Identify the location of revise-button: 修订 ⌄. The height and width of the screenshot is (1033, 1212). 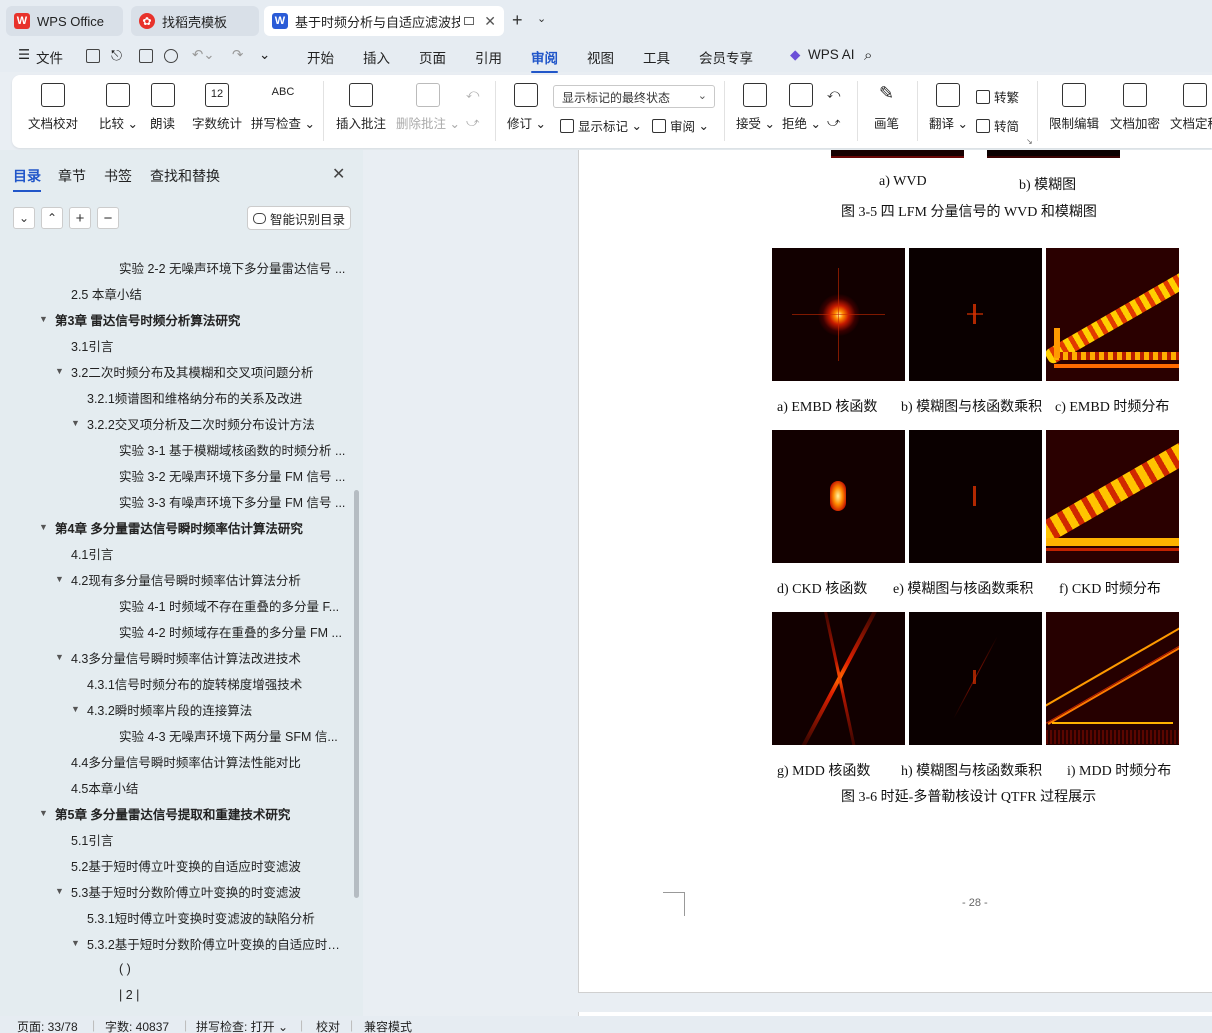
(526, 107).